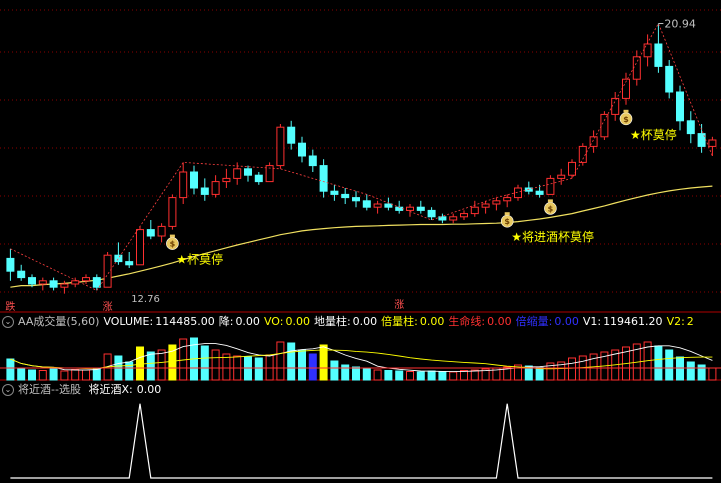 The height and width of the screenshot is (483, 721). I want to click on volume-field-label: V1:, so click(592, 321).